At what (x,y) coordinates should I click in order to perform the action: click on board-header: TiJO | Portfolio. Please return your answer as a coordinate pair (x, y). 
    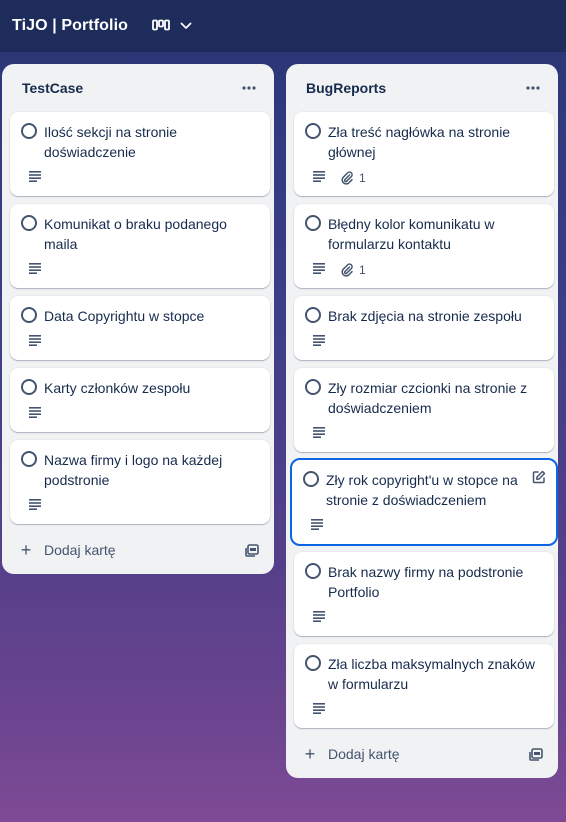
    Looking at the image, I should click on (283, 26).